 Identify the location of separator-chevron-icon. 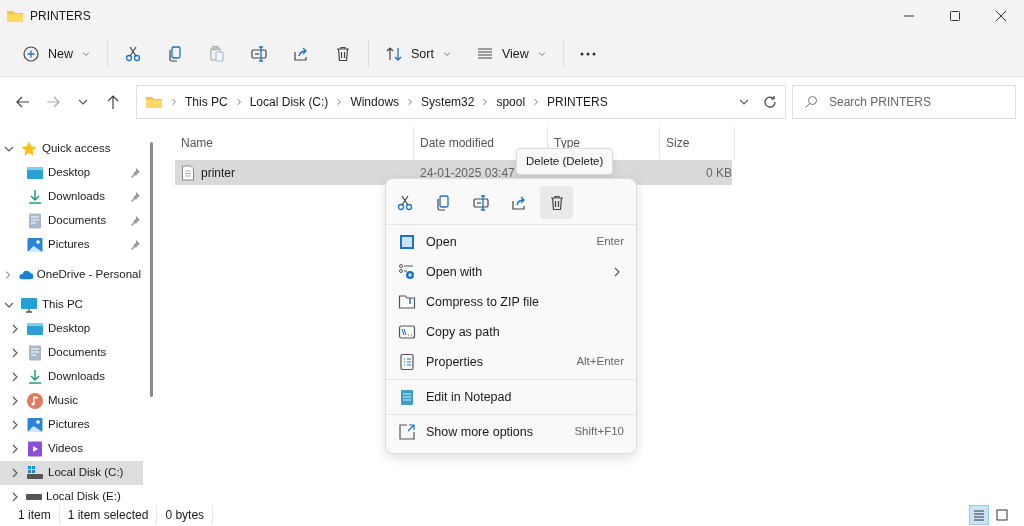
(174, 102).